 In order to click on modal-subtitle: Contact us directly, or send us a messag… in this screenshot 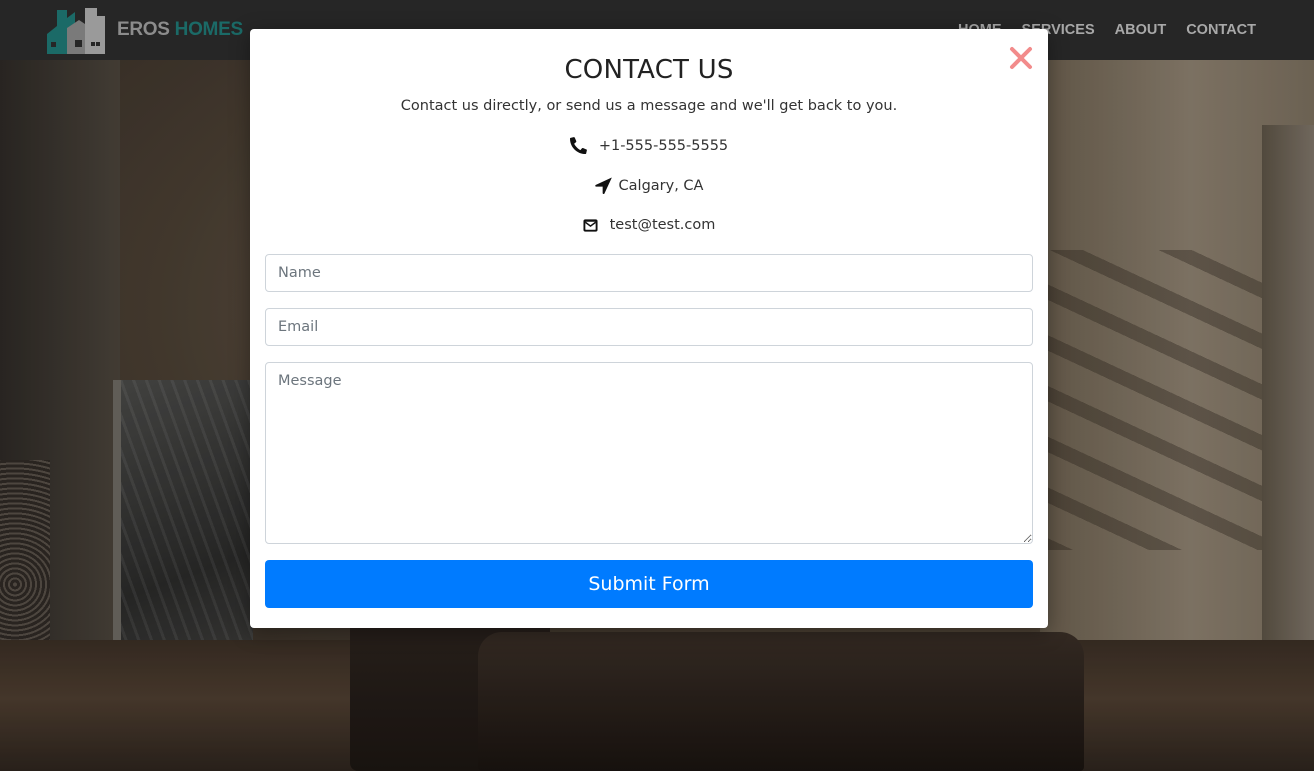, I will do `click(649, 106)`.